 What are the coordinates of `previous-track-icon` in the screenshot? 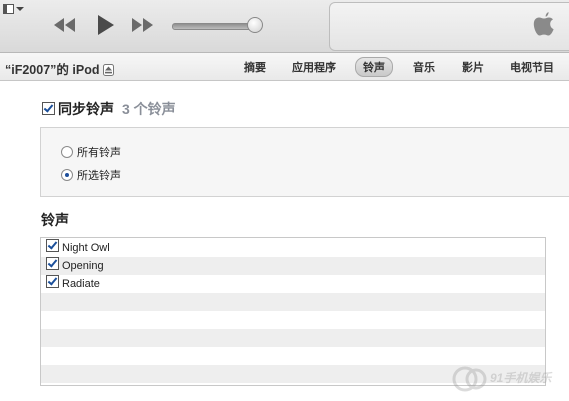 It's located at (64, 25).